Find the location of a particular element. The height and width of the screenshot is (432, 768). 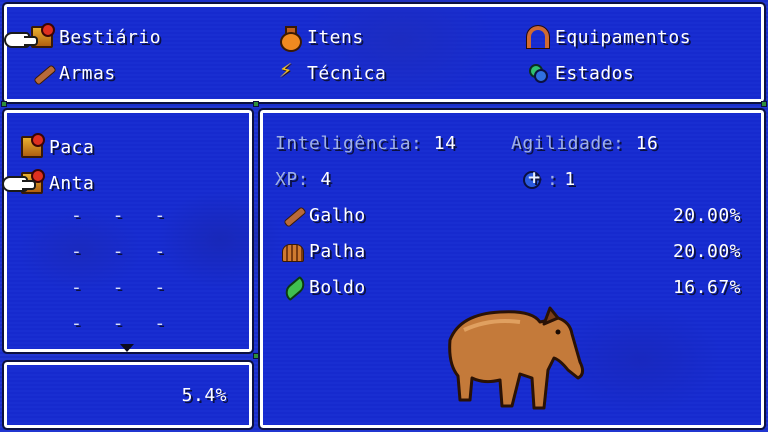

bonus-stat: : 1 is located at coordinates (549, 179).